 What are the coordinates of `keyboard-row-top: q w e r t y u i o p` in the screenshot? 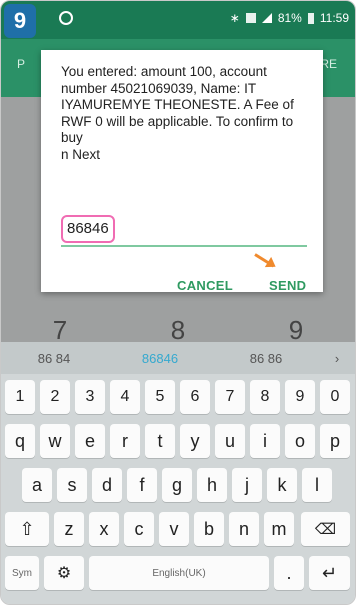 It's located at (178, 446).